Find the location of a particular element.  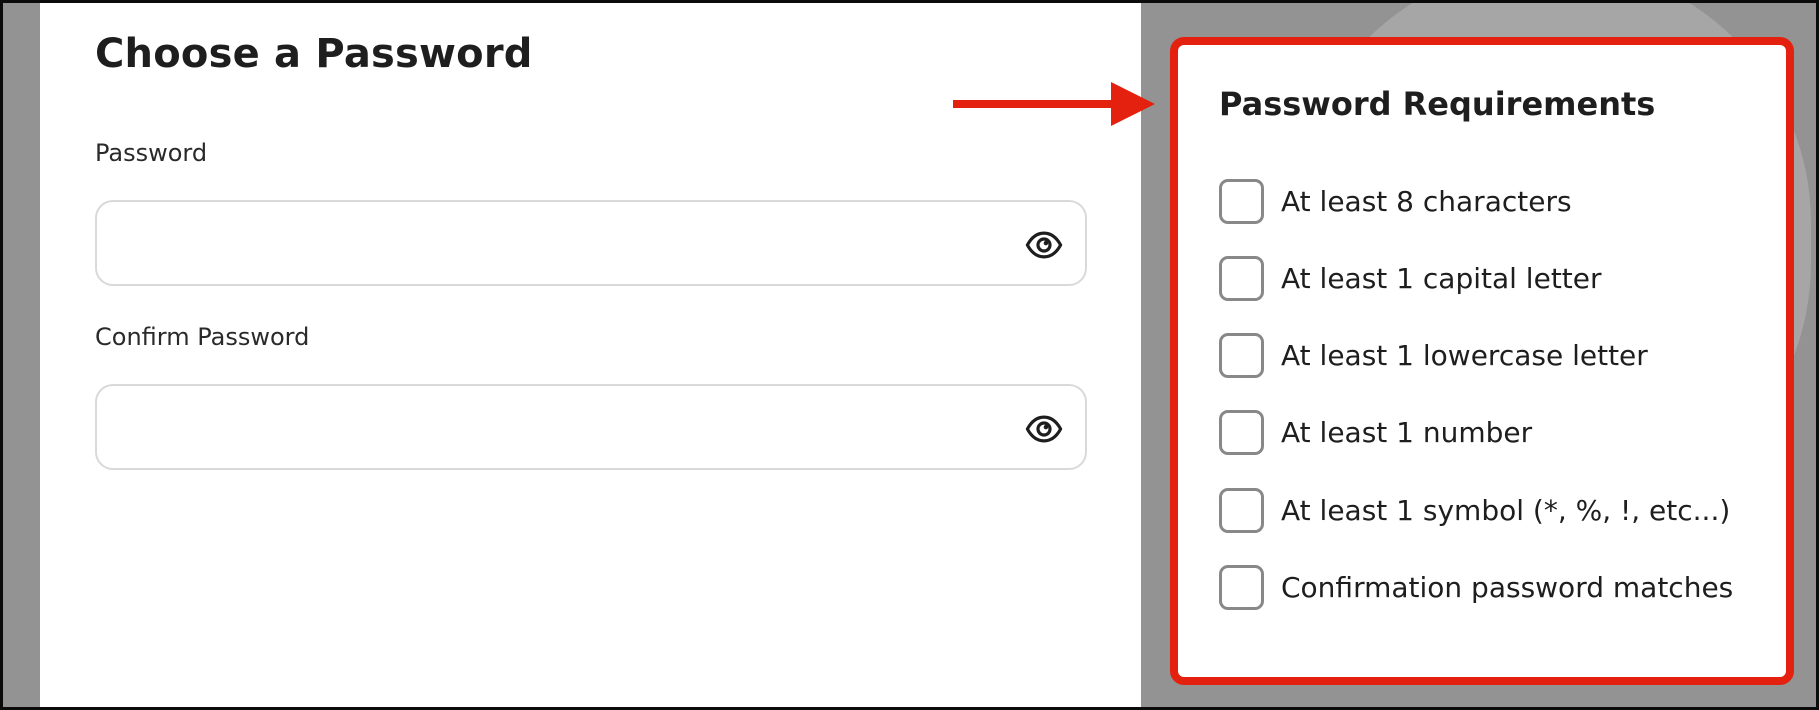

requirement-number: At least 1 number is located at coordinates (1375, 432).